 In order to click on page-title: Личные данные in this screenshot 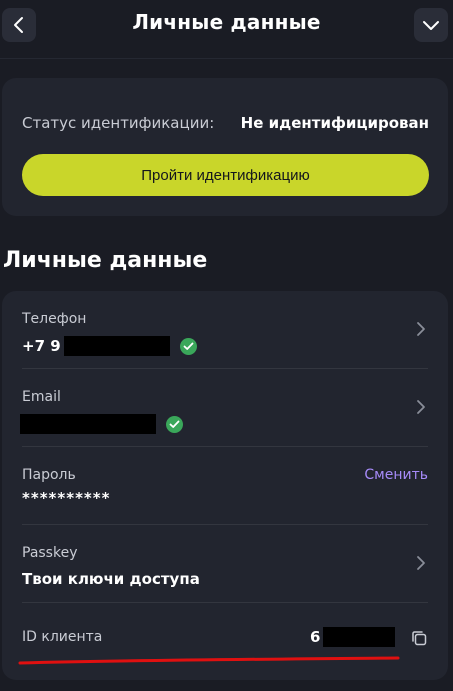, I will do `click(226, 22)`.